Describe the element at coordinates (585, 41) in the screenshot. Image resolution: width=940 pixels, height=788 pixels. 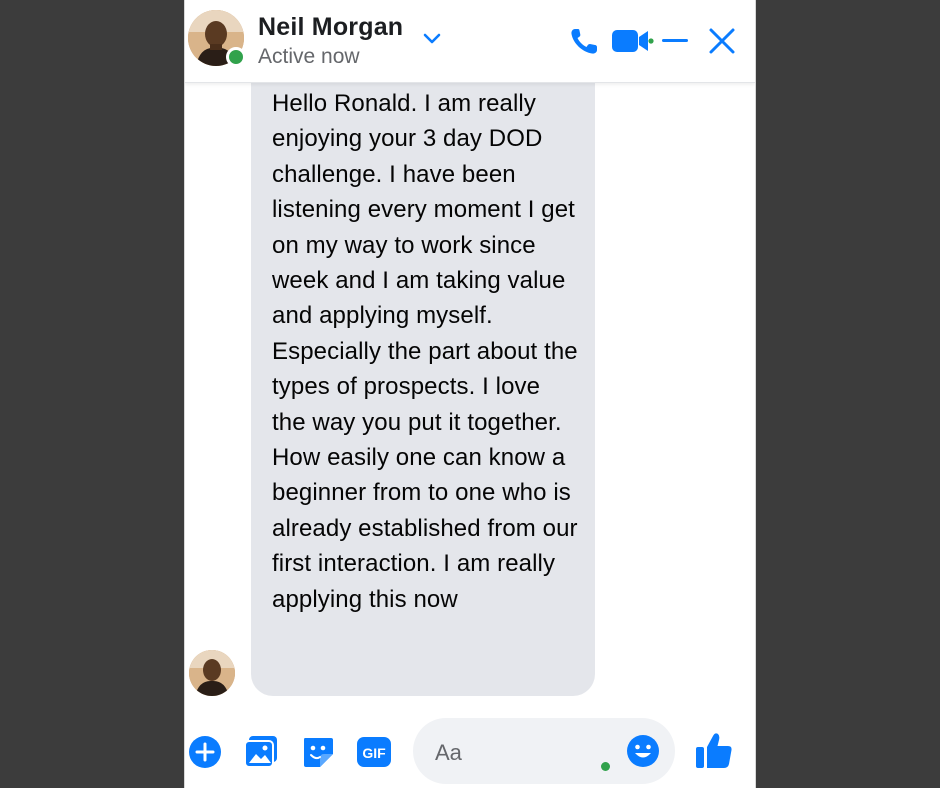
I see `phone-icon` at that location.